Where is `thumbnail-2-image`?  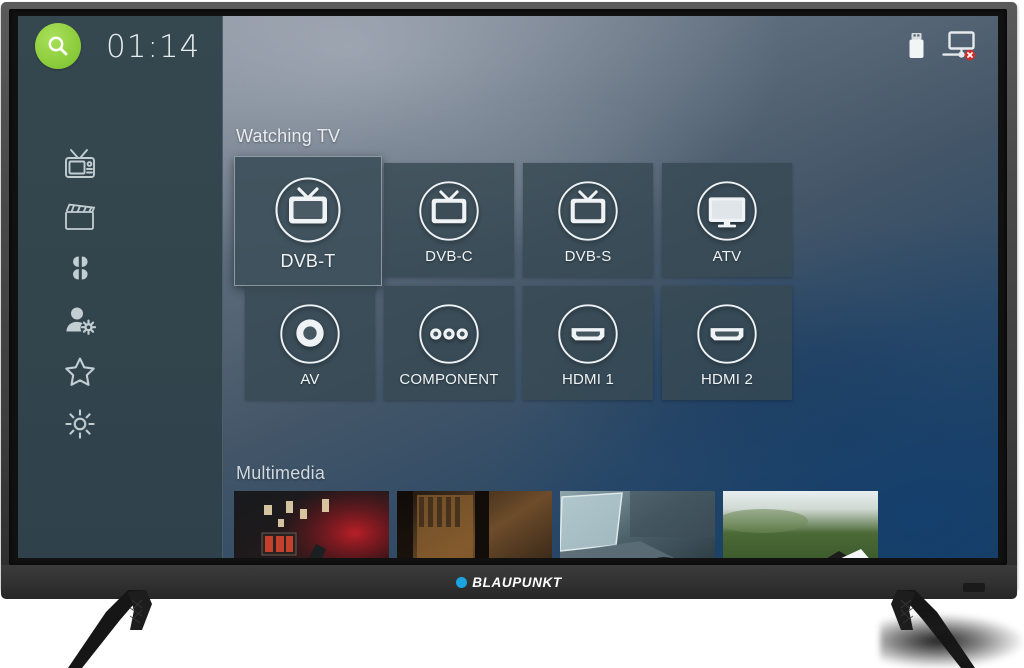 thumbnail-2-image is located at coordinates (474, 524).